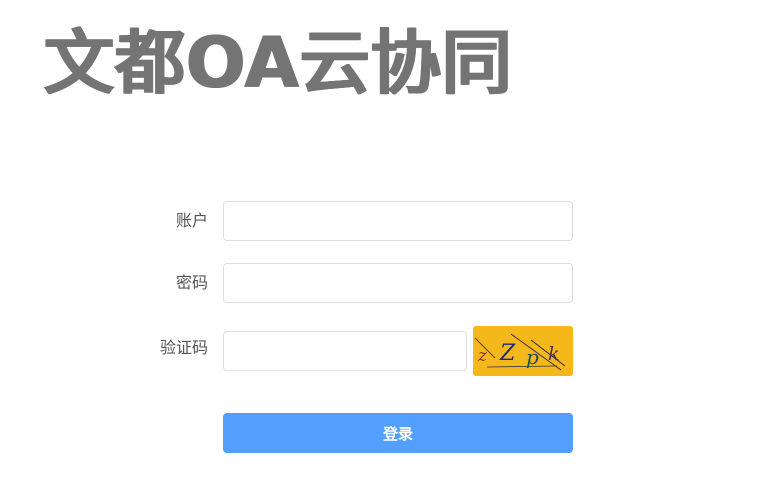  What do you see at coordinates (482, 356) in the screenshot?
I see `captcha-char-1: z` at bounding box center [482, 356].